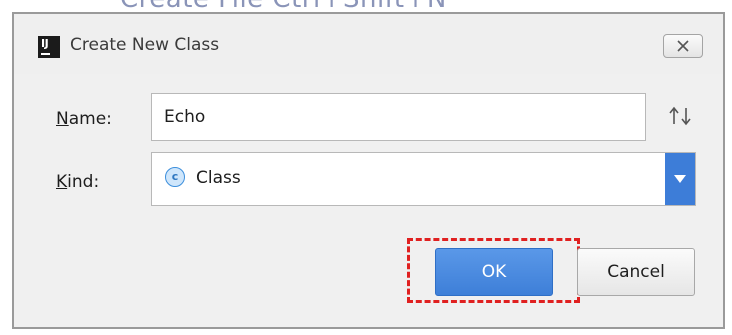 This screenshot has width=732, height=335. I want to click on kind-label: Kind:, so click(77, 182).